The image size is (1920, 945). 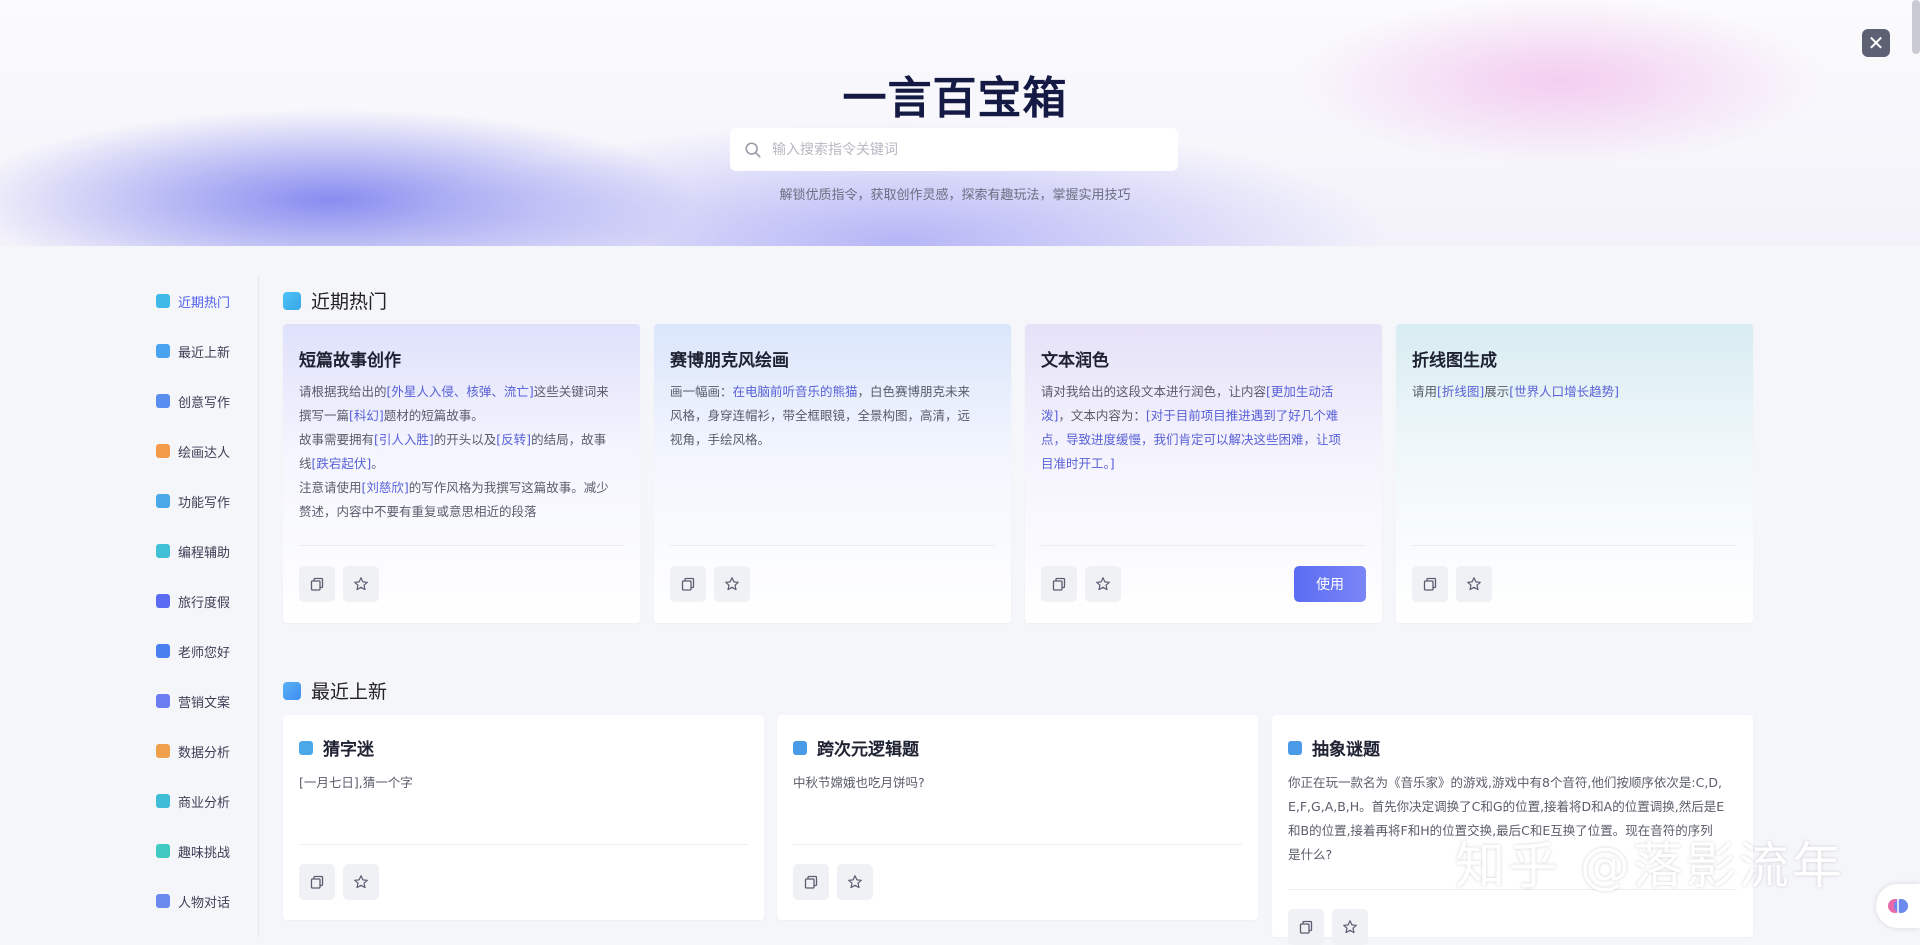 I want to click on sidebar-item: 人物对话, so click(x=204, y=901).